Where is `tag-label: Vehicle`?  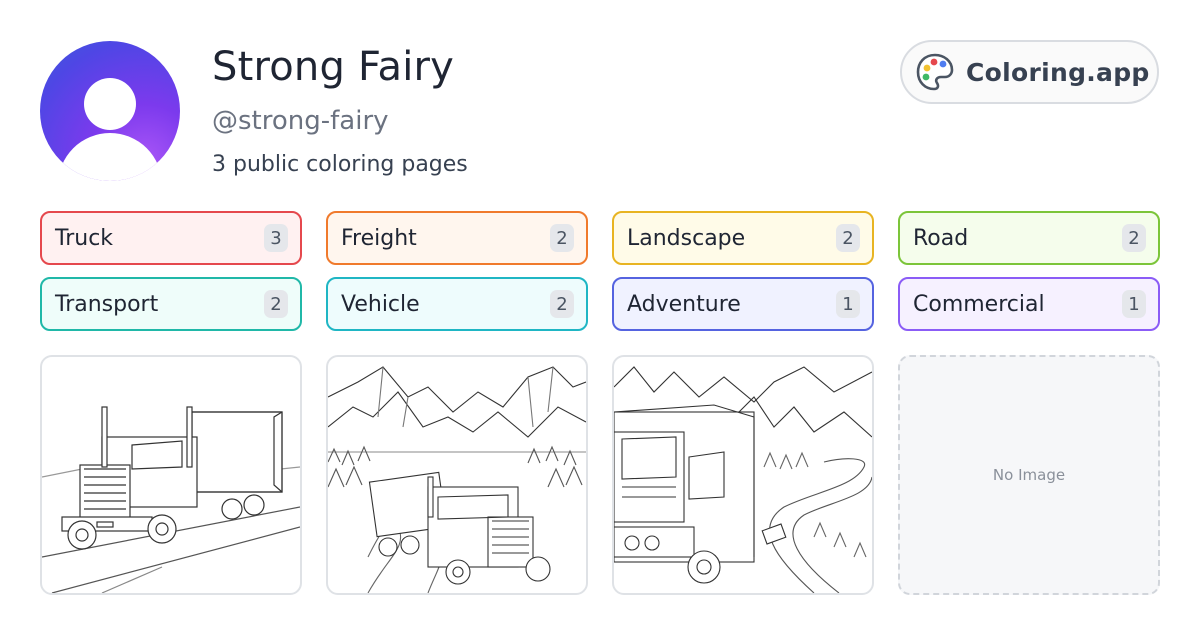
tag-label: Vehicle is located at coordinates (380, 304).